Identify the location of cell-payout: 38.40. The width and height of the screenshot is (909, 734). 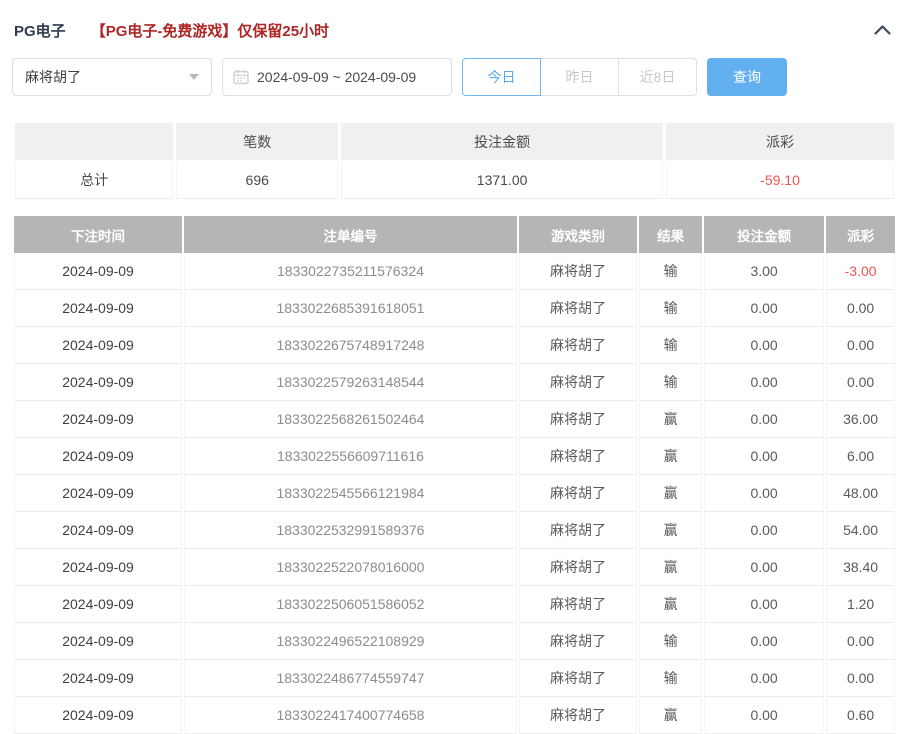
(860, 567).